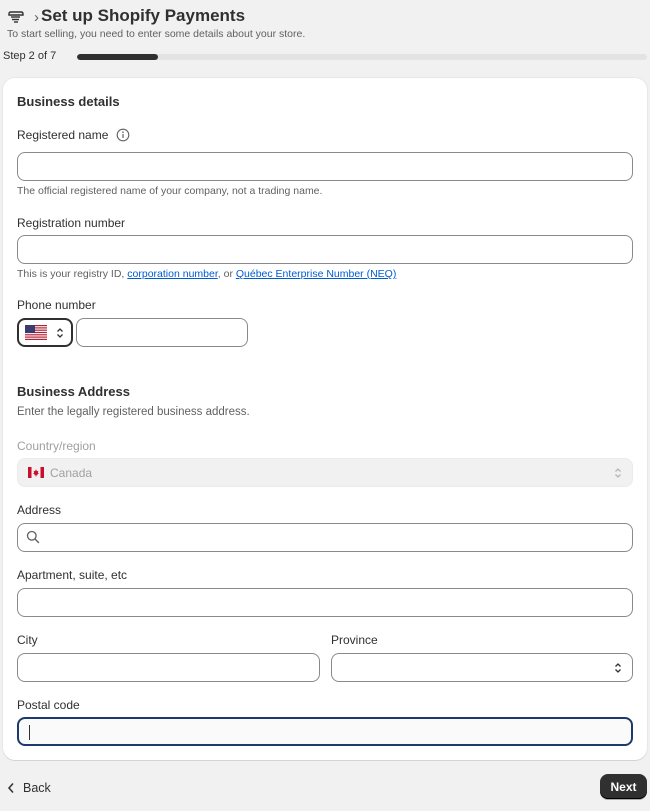 The height and width of the screenshot is (811, 650). I want to click on apartment-input, so click(325, 602).